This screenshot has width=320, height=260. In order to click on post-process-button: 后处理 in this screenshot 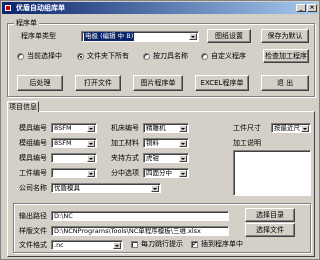, I will do `click(40, 83)`.